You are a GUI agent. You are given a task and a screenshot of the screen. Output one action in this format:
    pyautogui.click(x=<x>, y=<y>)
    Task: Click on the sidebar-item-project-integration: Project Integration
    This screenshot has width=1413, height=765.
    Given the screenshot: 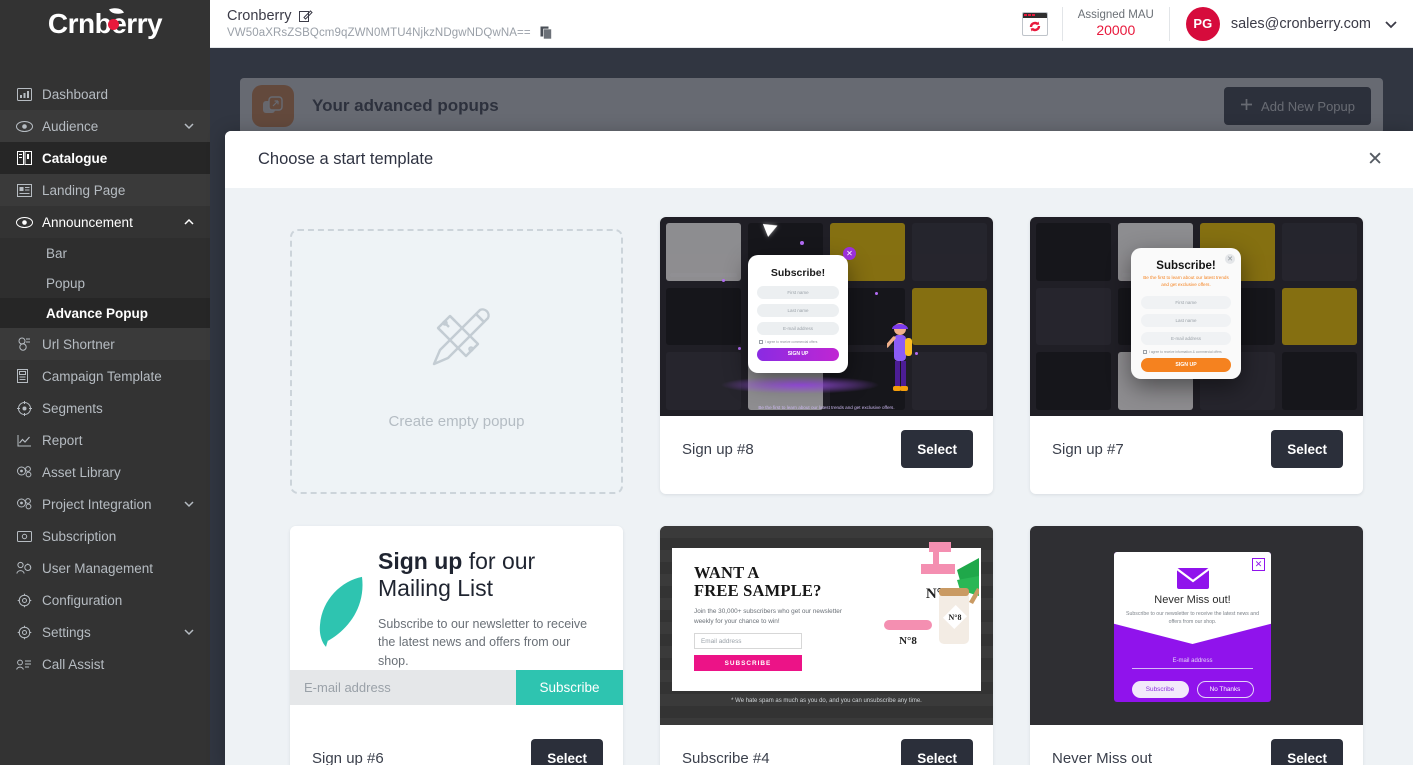 What is the action you would take?
    pyautogui.click(x=105, y=504)
    